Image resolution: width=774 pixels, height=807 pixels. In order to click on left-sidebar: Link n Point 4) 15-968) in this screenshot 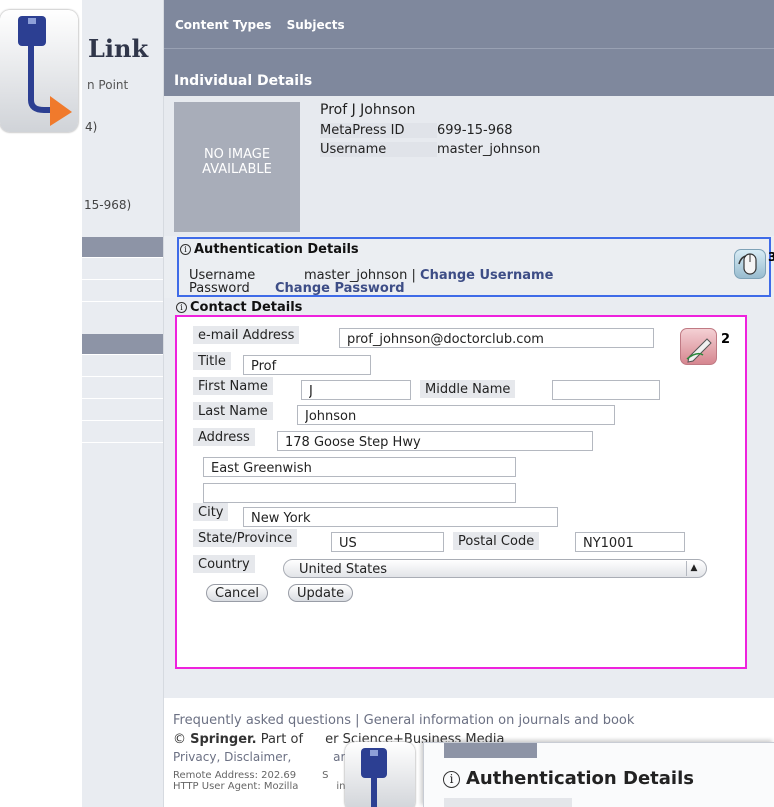, I will do `click(123, 403)`.